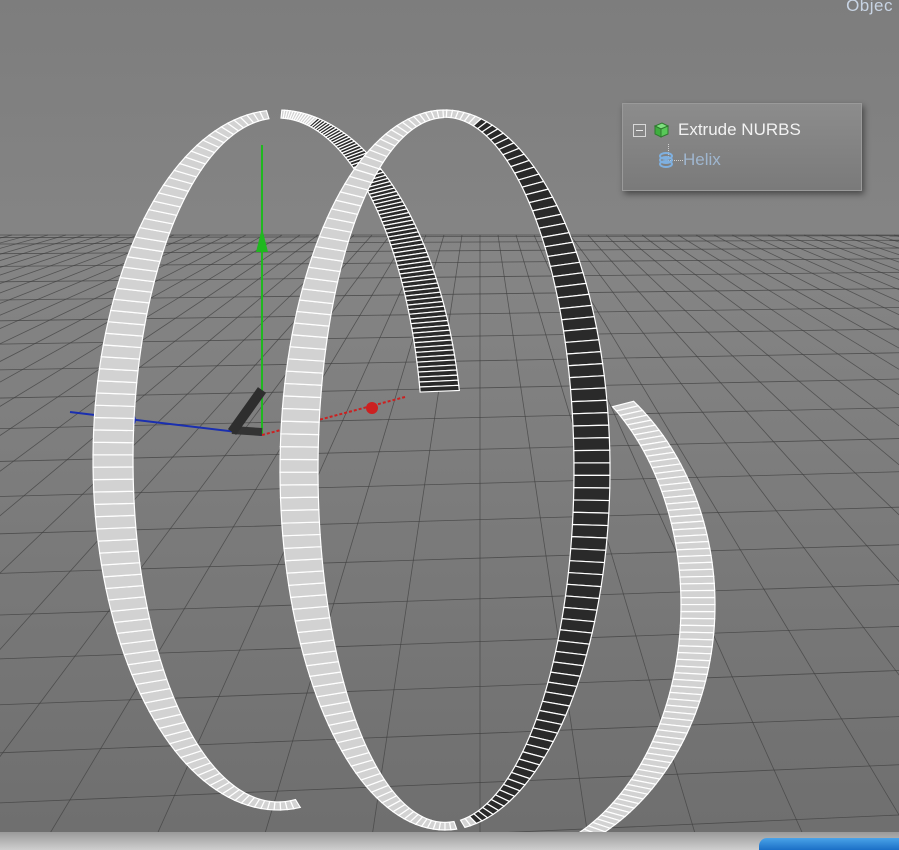  What do you see at coordinates (661, 130) in the screenshot?
I see `extrude-nurbs-icon` at bounding box center [661, 130].